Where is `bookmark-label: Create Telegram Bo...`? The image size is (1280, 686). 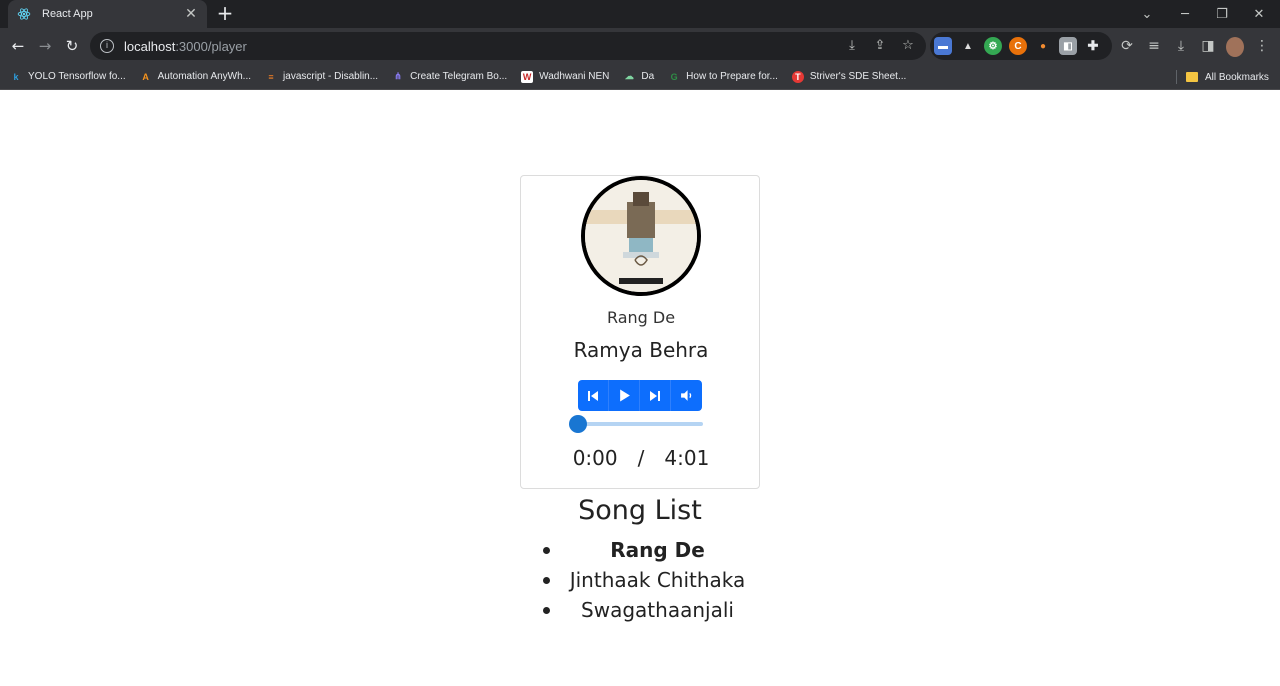
bookmark-label: Create Telegram Bo... is located at coordinates (459, 76).